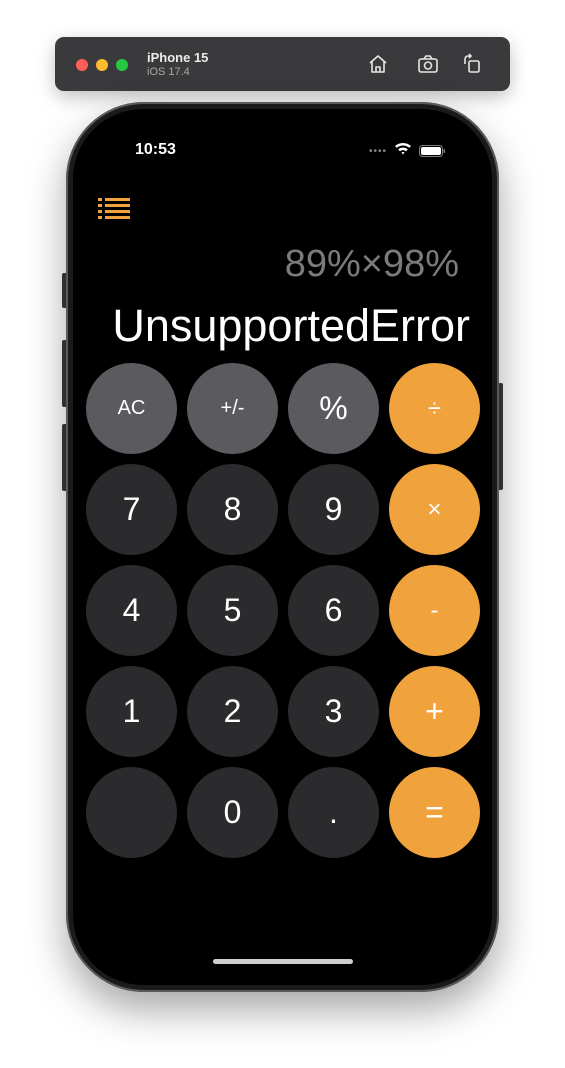  Describe the element at coordinates (434, 812) in the screenshot. I see `equals-button: =` at that location.